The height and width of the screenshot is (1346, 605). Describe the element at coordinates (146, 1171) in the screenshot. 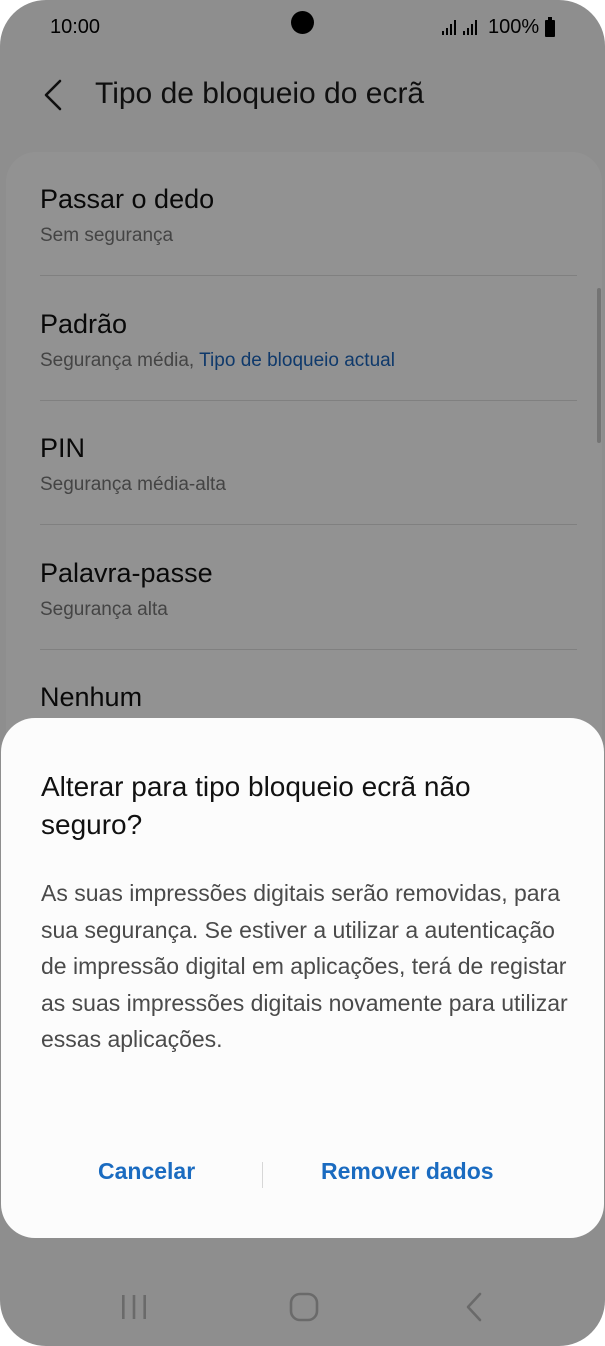

I see `cancel-button: Cancelar` at that location.